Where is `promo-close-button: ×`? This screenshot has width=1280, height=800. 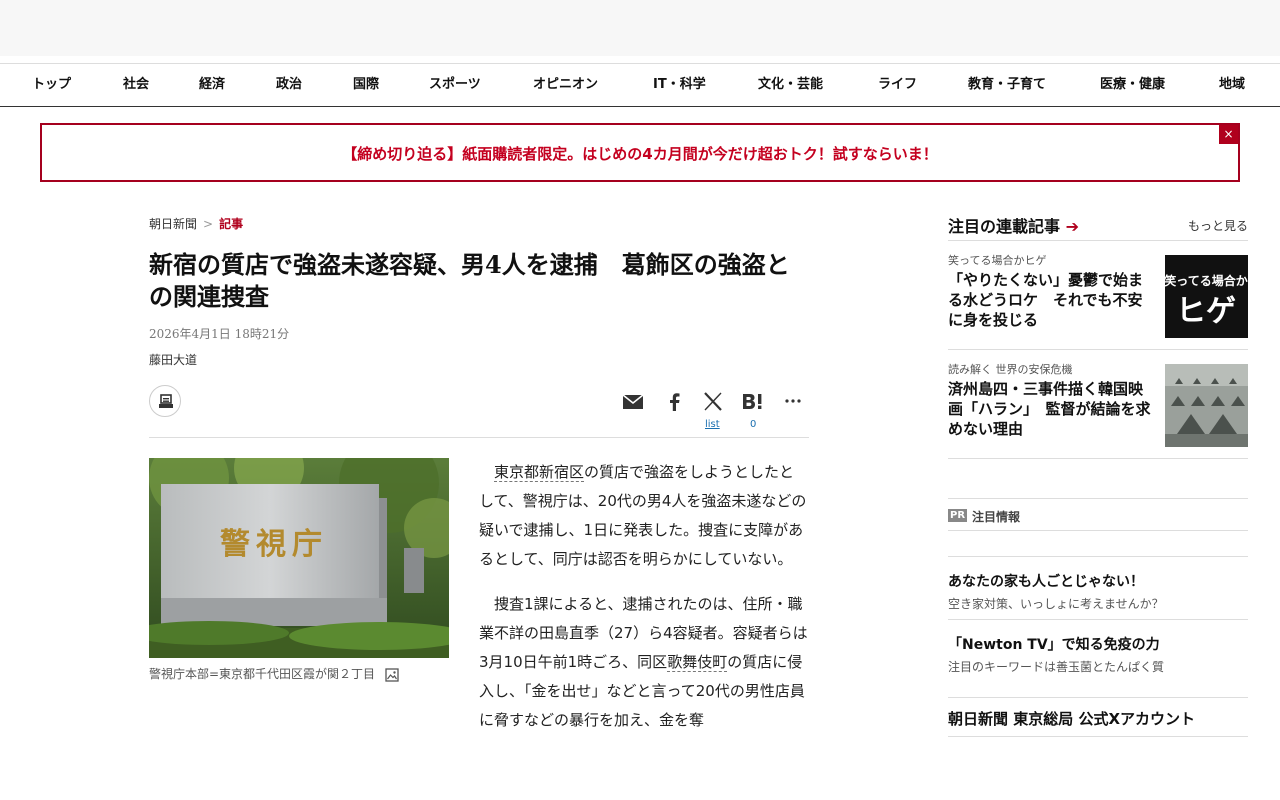
promo-close-button: × is located at coordinates (1228, 134).